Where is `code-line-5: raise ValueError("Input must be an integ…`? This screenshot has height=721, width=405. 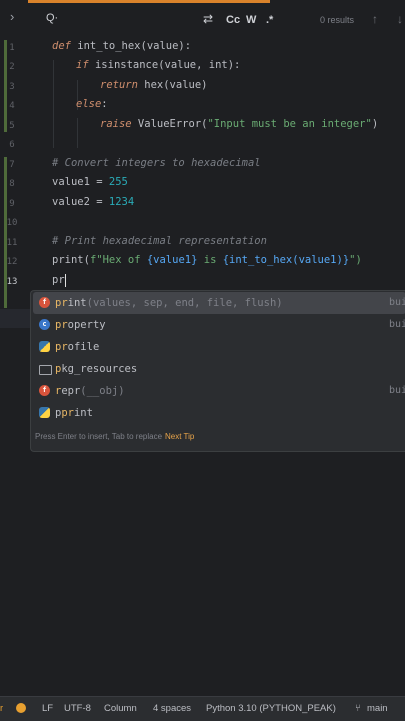
code-line-5: raise ValueError("Input must be an integ… is located at coordinates (239, 124).